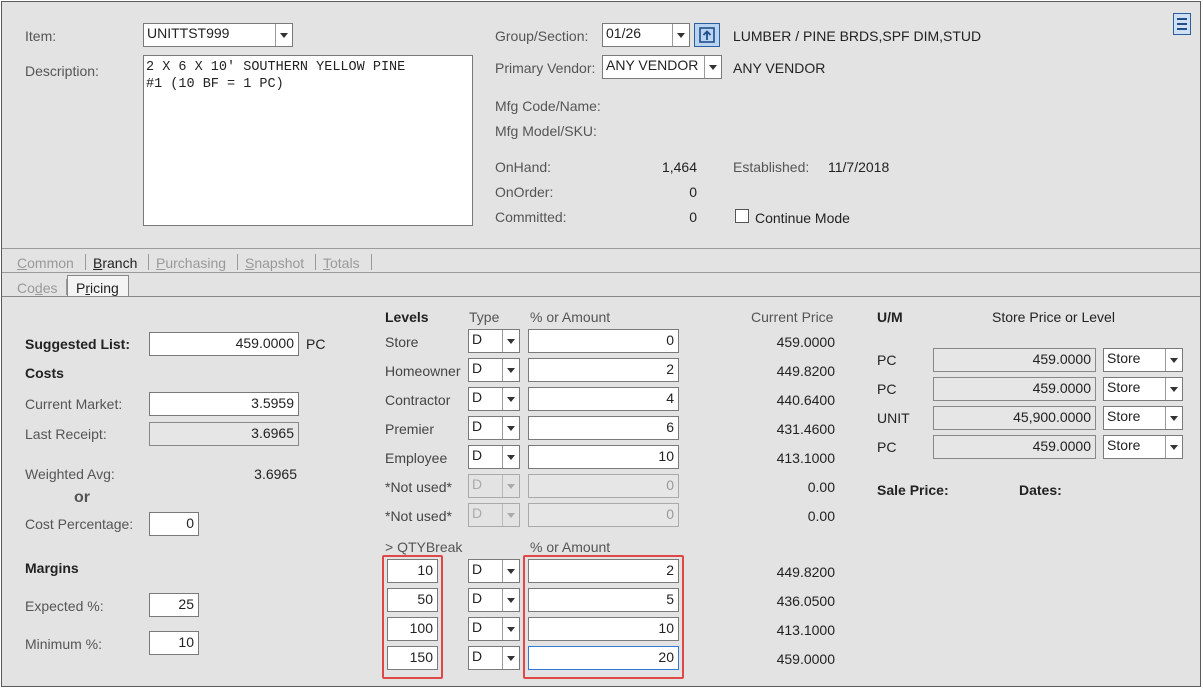 This screenshot has height=689, width=1203. I want to click on primary-vendor-chevron-icon, so click(712, 67).